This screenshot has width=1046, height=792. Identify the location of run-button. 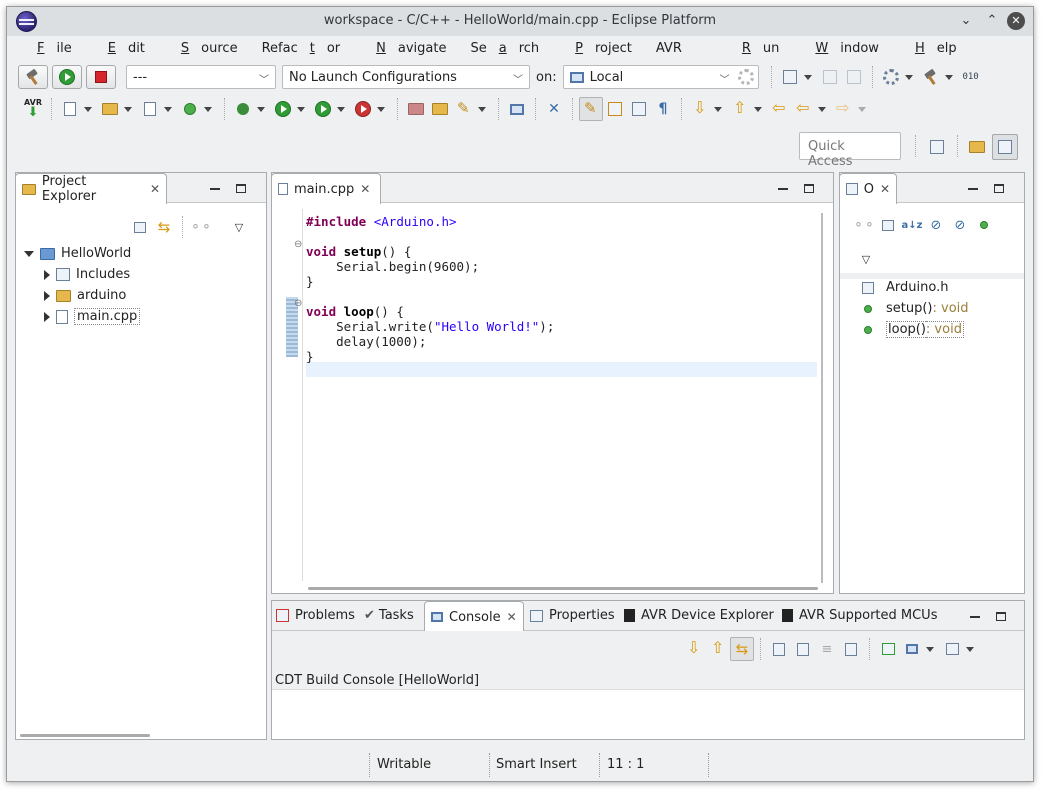
(283, 109).